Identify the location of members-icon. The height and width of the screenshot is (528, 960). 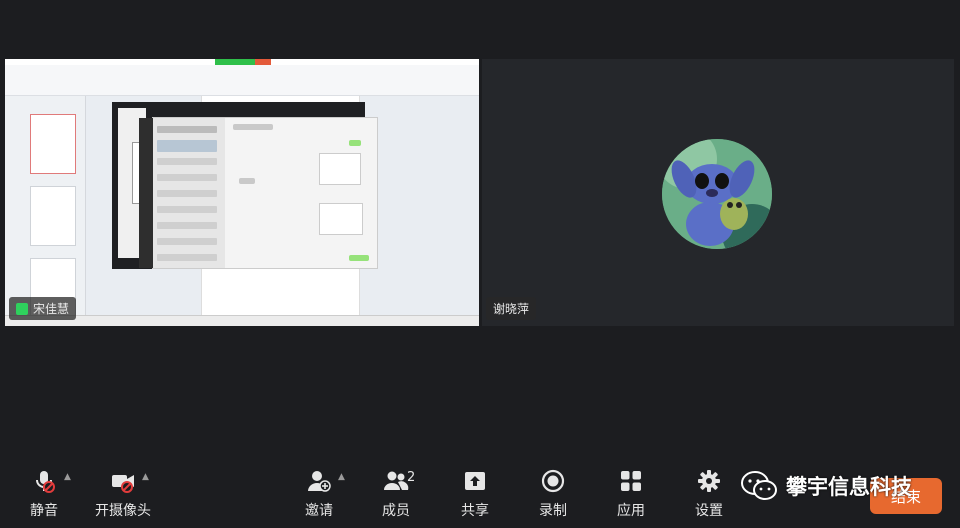
(396, 480).